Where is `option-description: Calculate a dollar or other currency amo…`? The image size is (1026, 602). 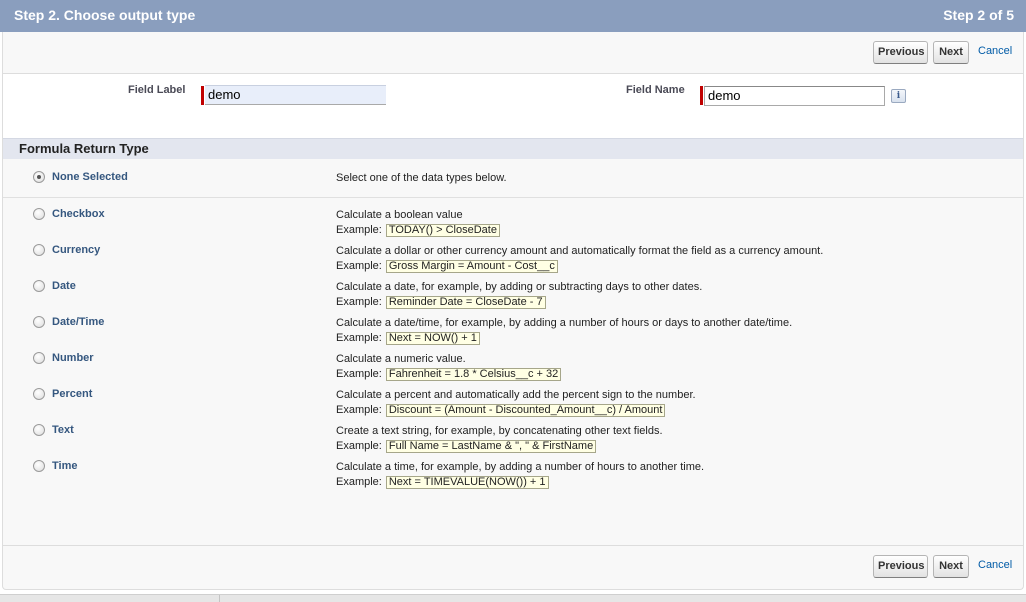
option-description: Calculate a dollar or other currency amo… is located at coordinates (580, 251).